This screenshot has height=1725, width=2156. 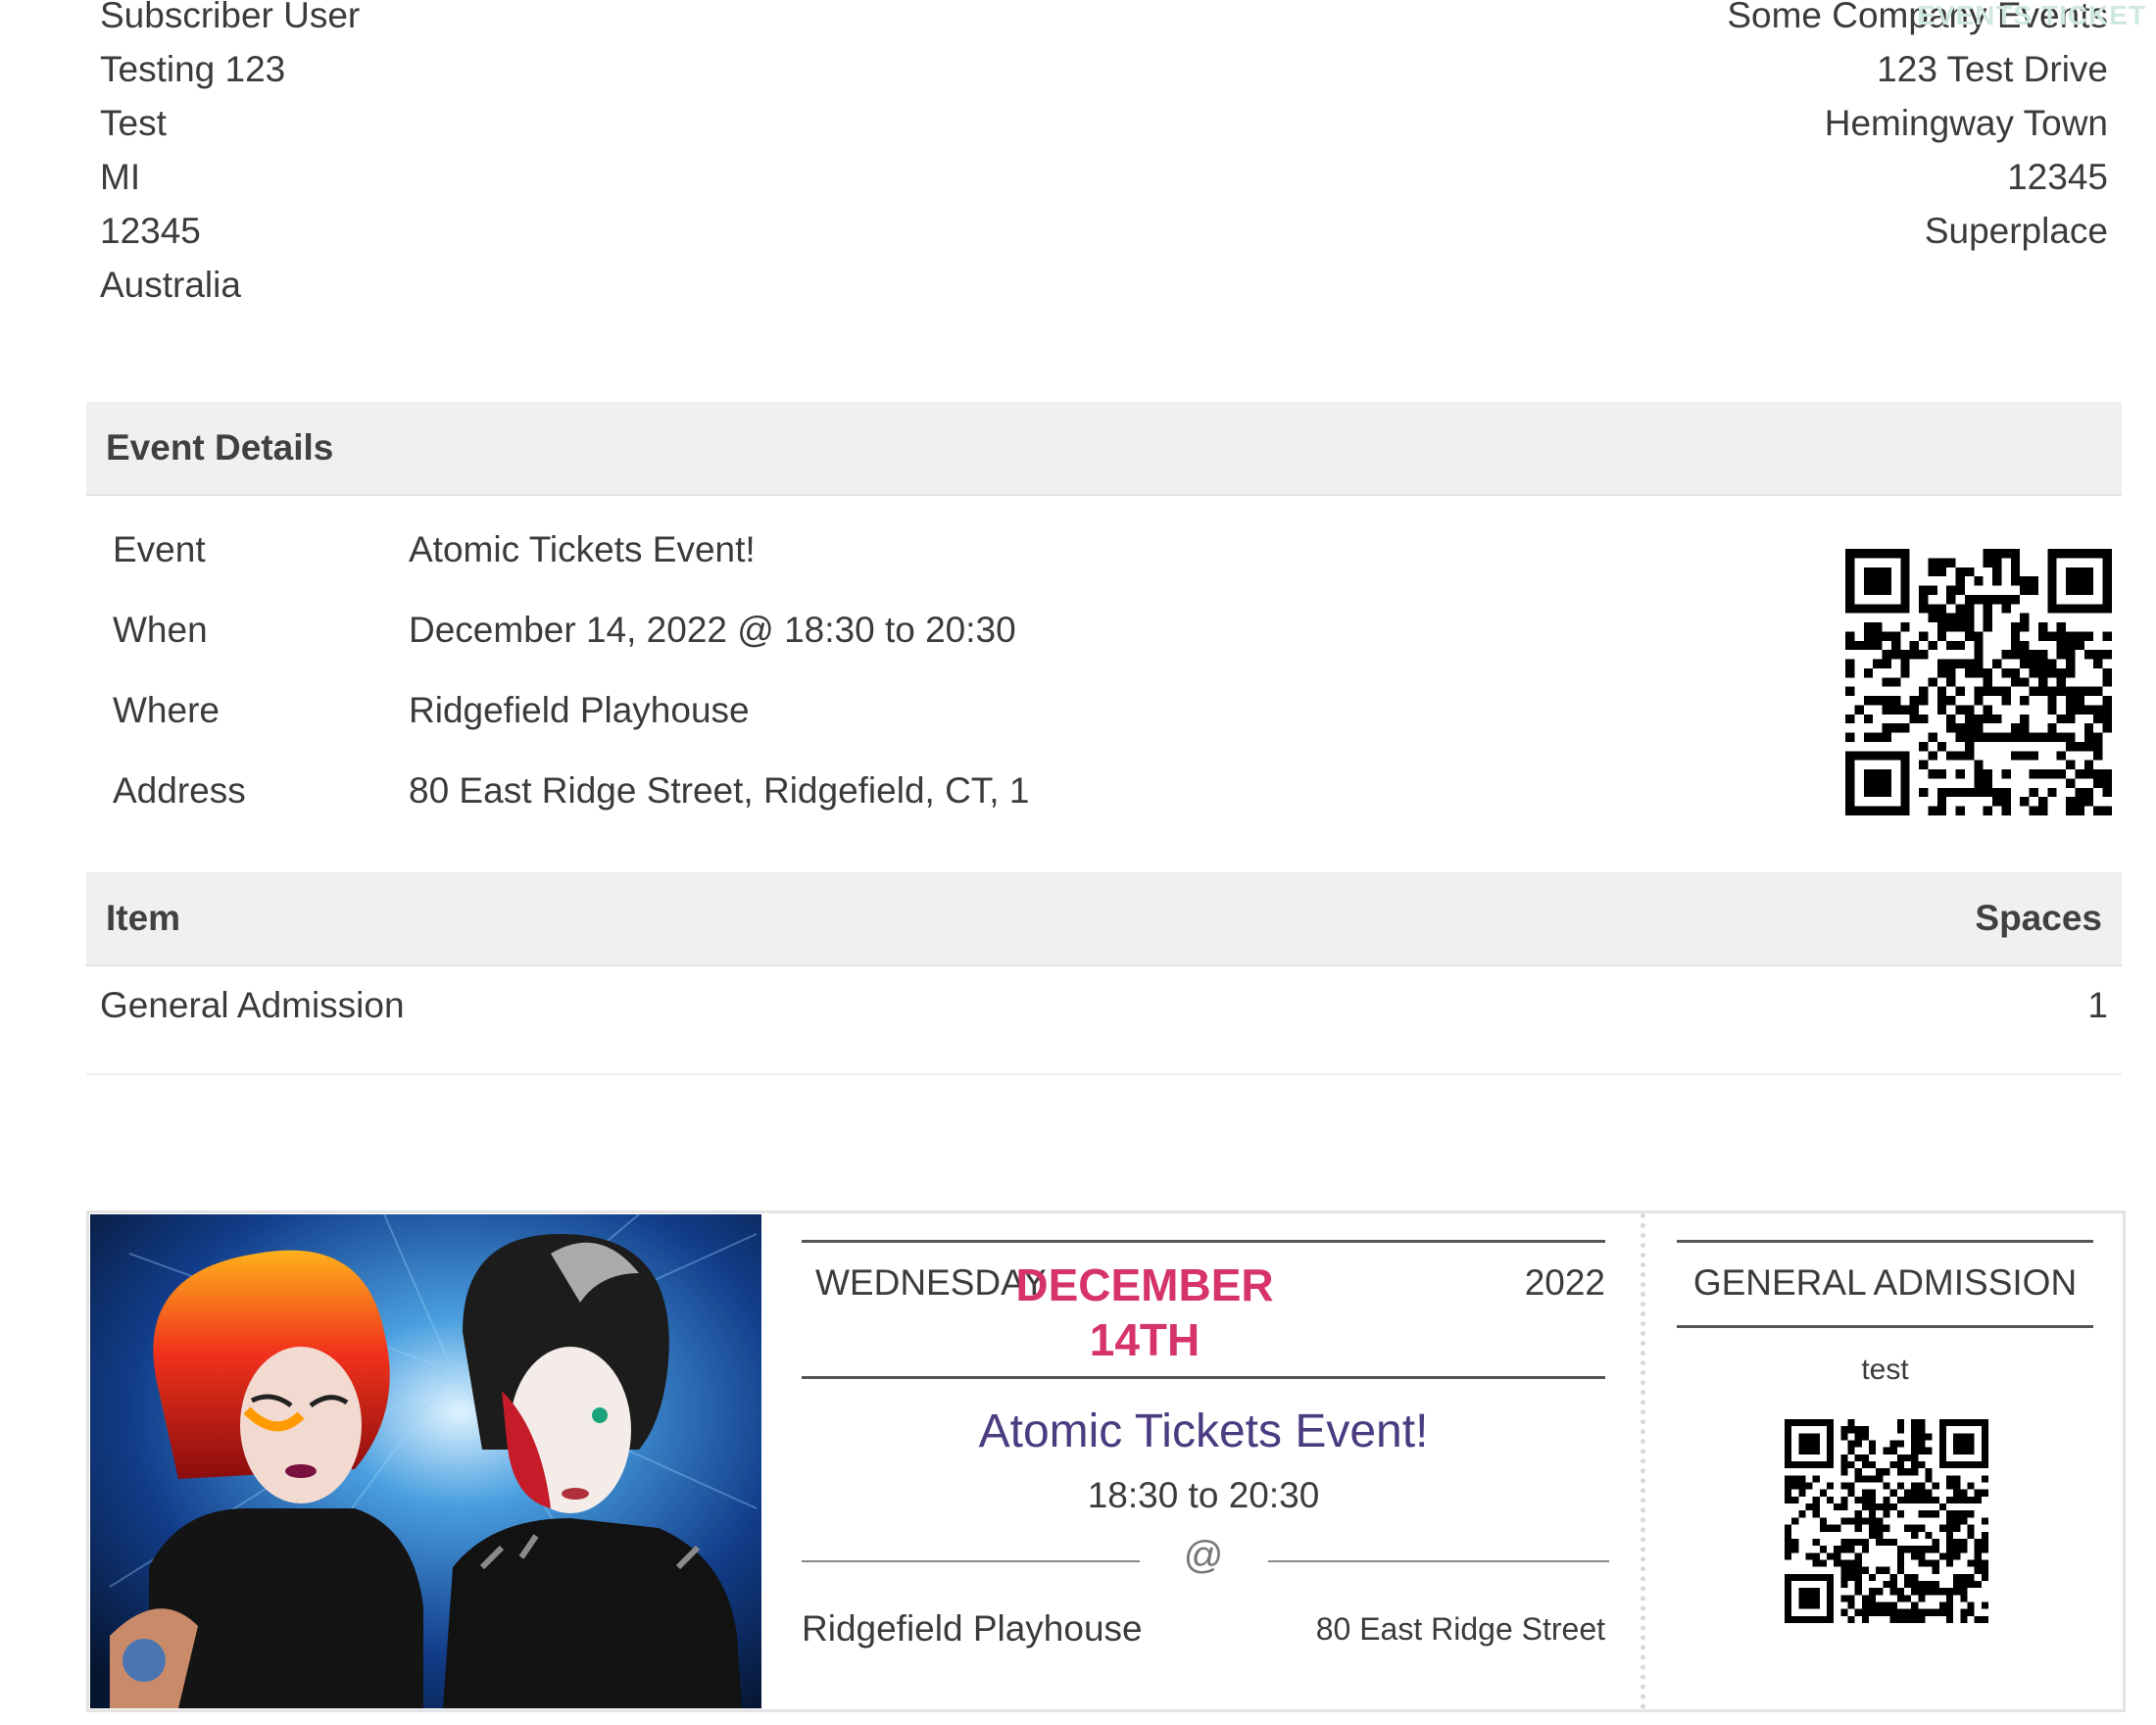 What do you see at coordinates (220, 447) in the screenshot?
I see `event-details-title: Event Details` at bounding box center [220, 447].